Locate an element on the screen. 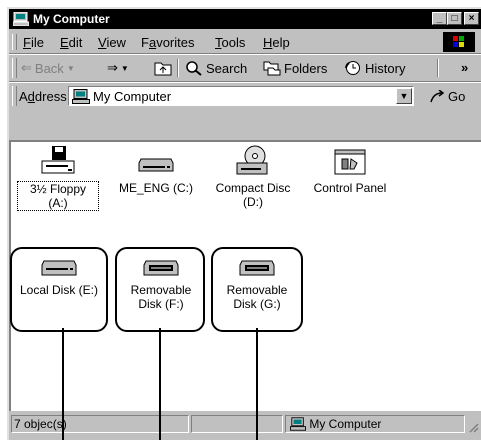  cd-drive-icon is located at coordinates (252, 160).